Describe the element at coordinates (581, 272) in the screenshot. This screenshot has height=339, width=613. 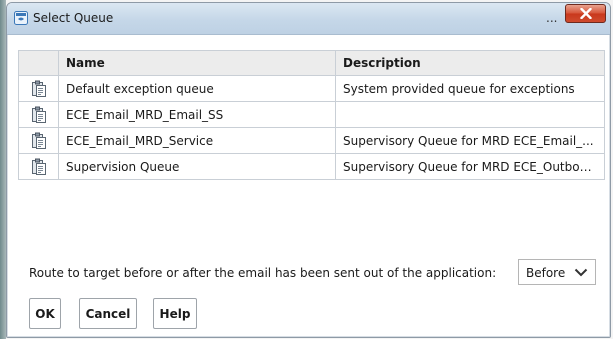
I see `chevron-down-icon` at that location.